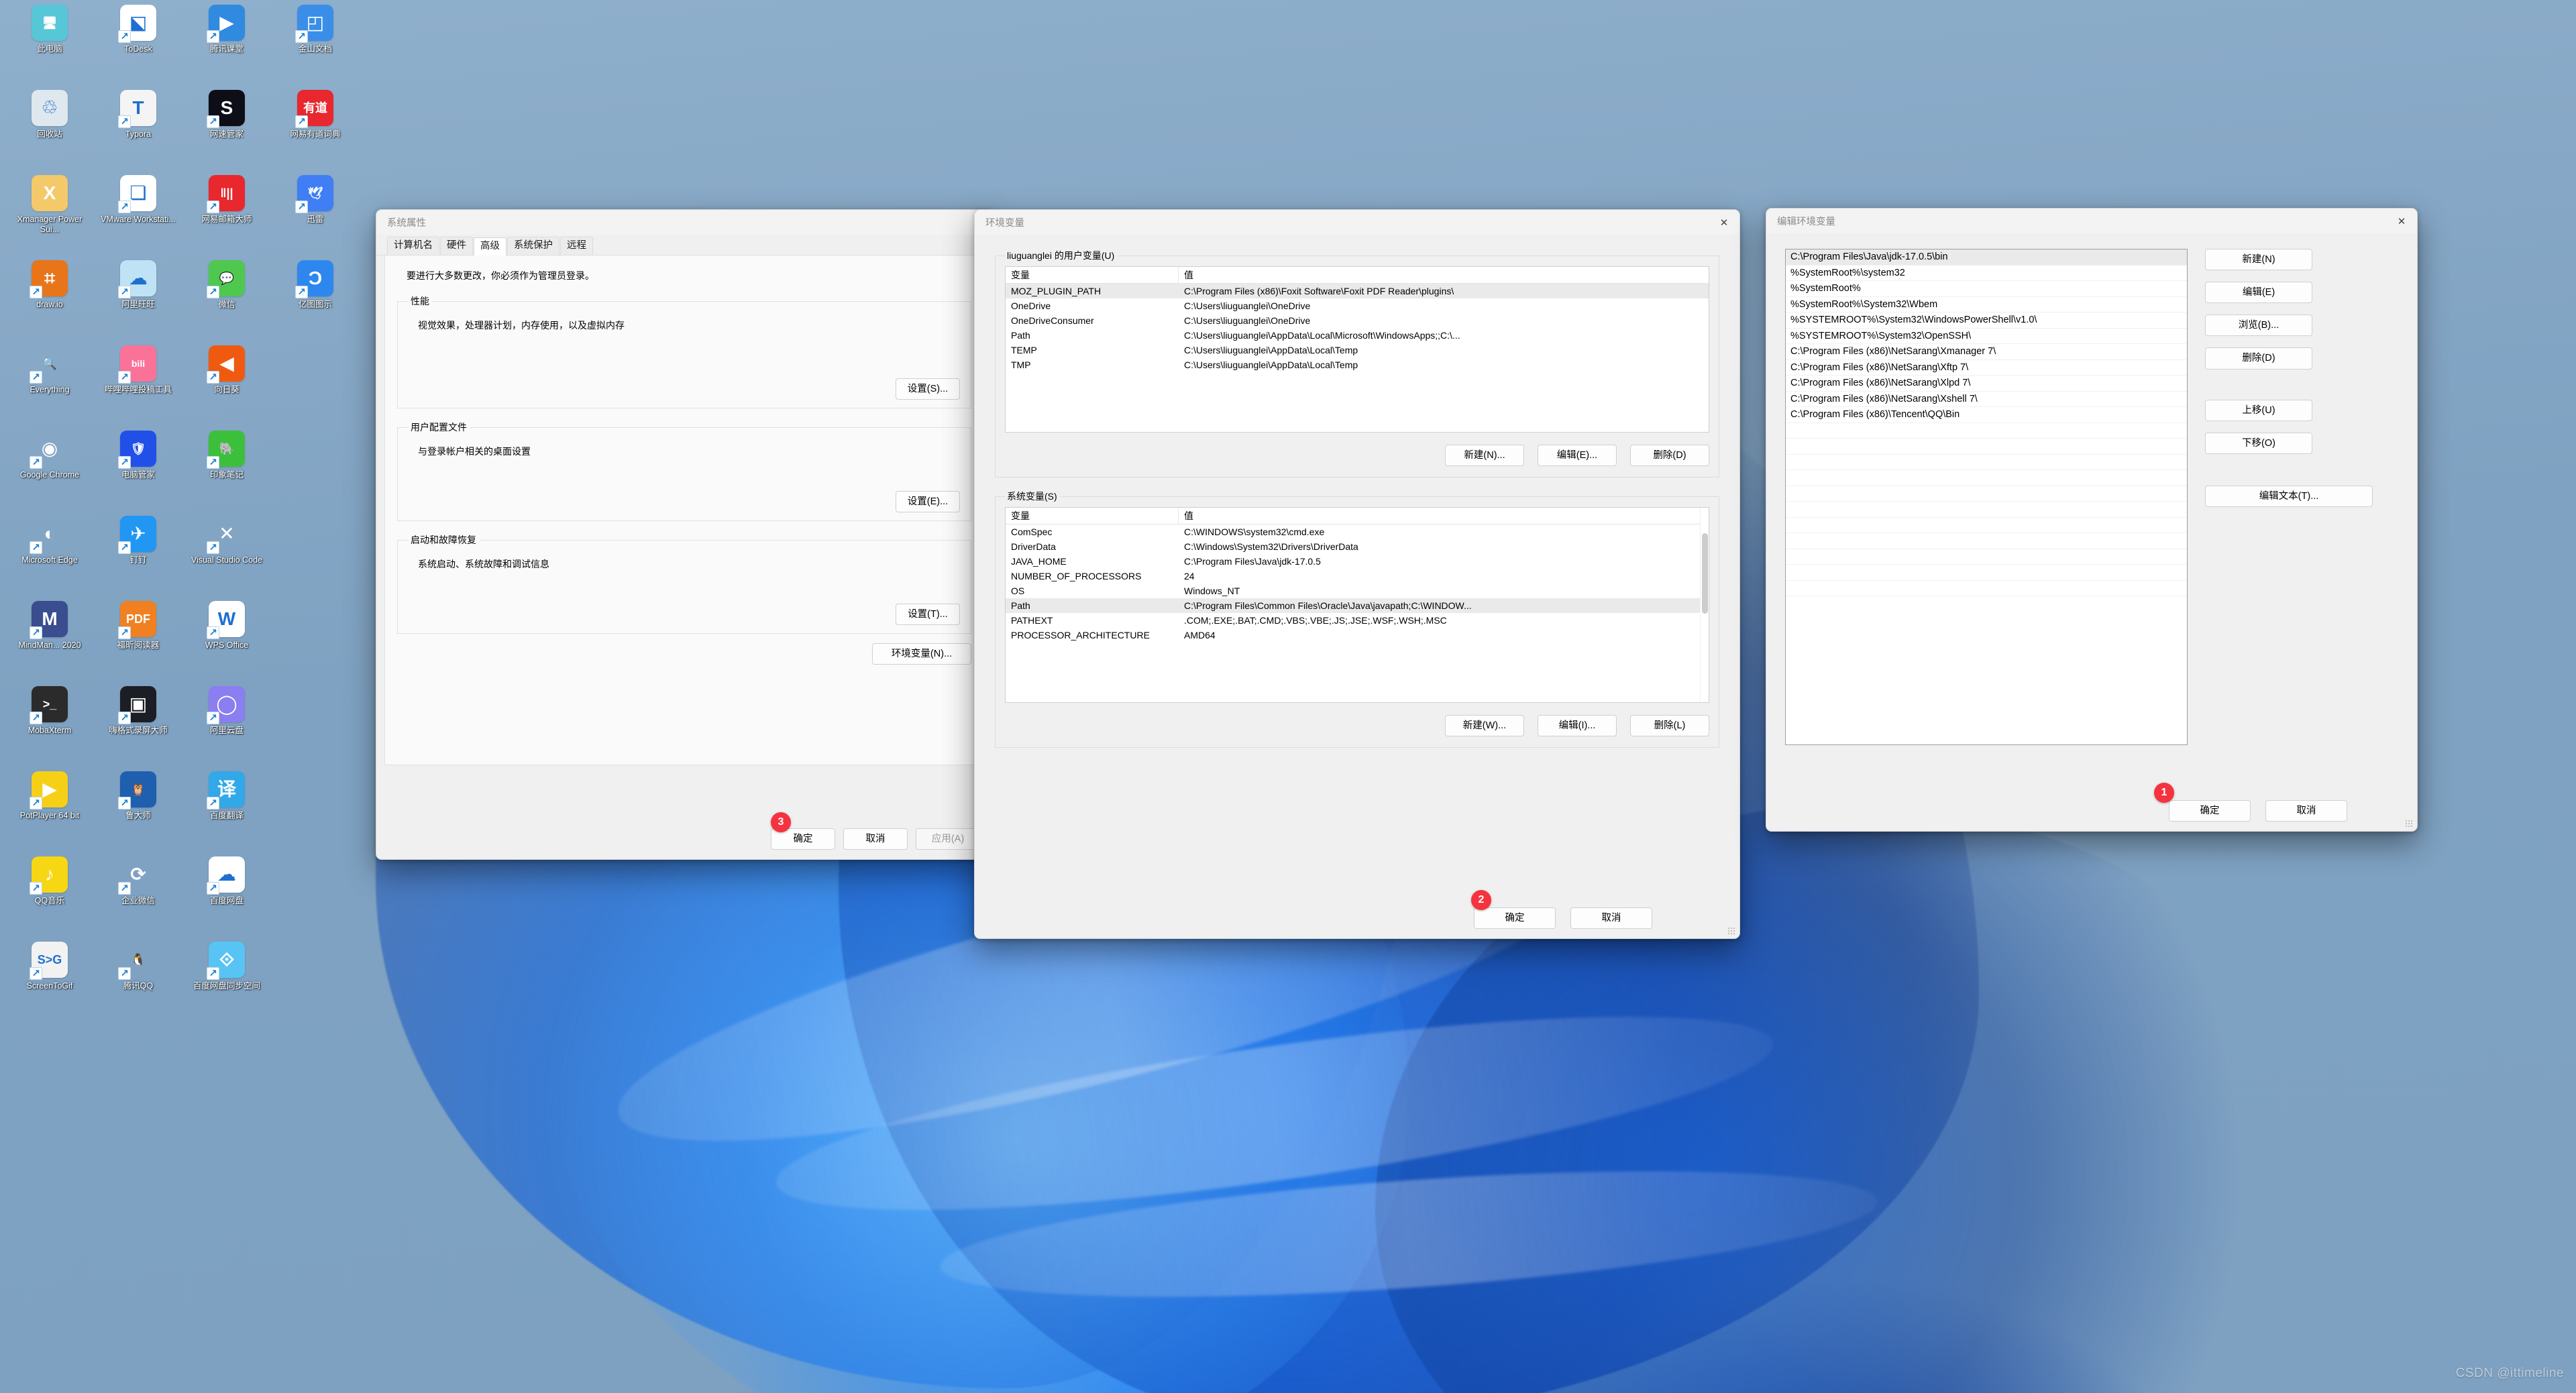 The image size is (2576, 1393). What do you see at coordinates (2306, 810) in the screenshot?
I see `edit-environment-variable-cancel-button: 取消` at bounding box center [2306, 810].